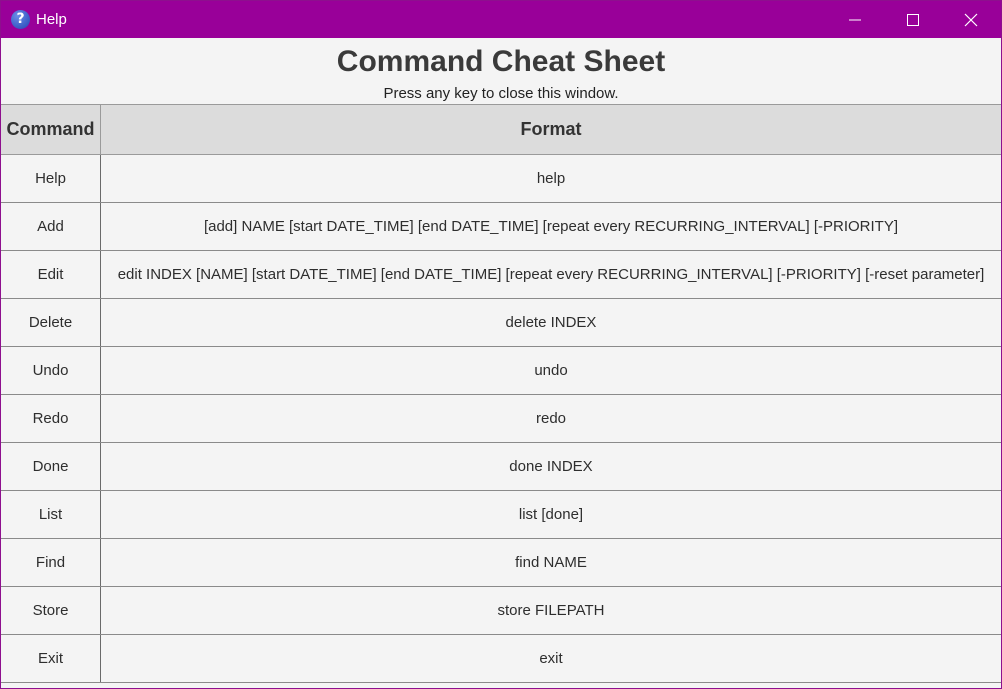  What do you see at coordinates (551, 562) in the screenshot?
I see `format-cell: find NAME` at bounding box center [551, 562].